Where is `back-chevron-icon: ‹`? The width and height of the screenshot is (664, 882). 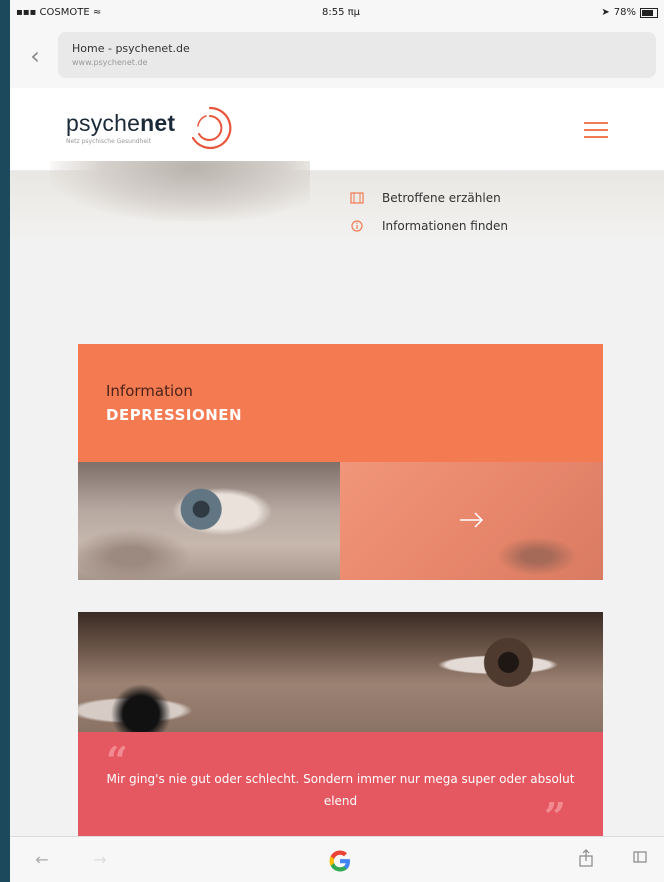
back-chevron-icon: ‹ is located at coordinates (35, 56).